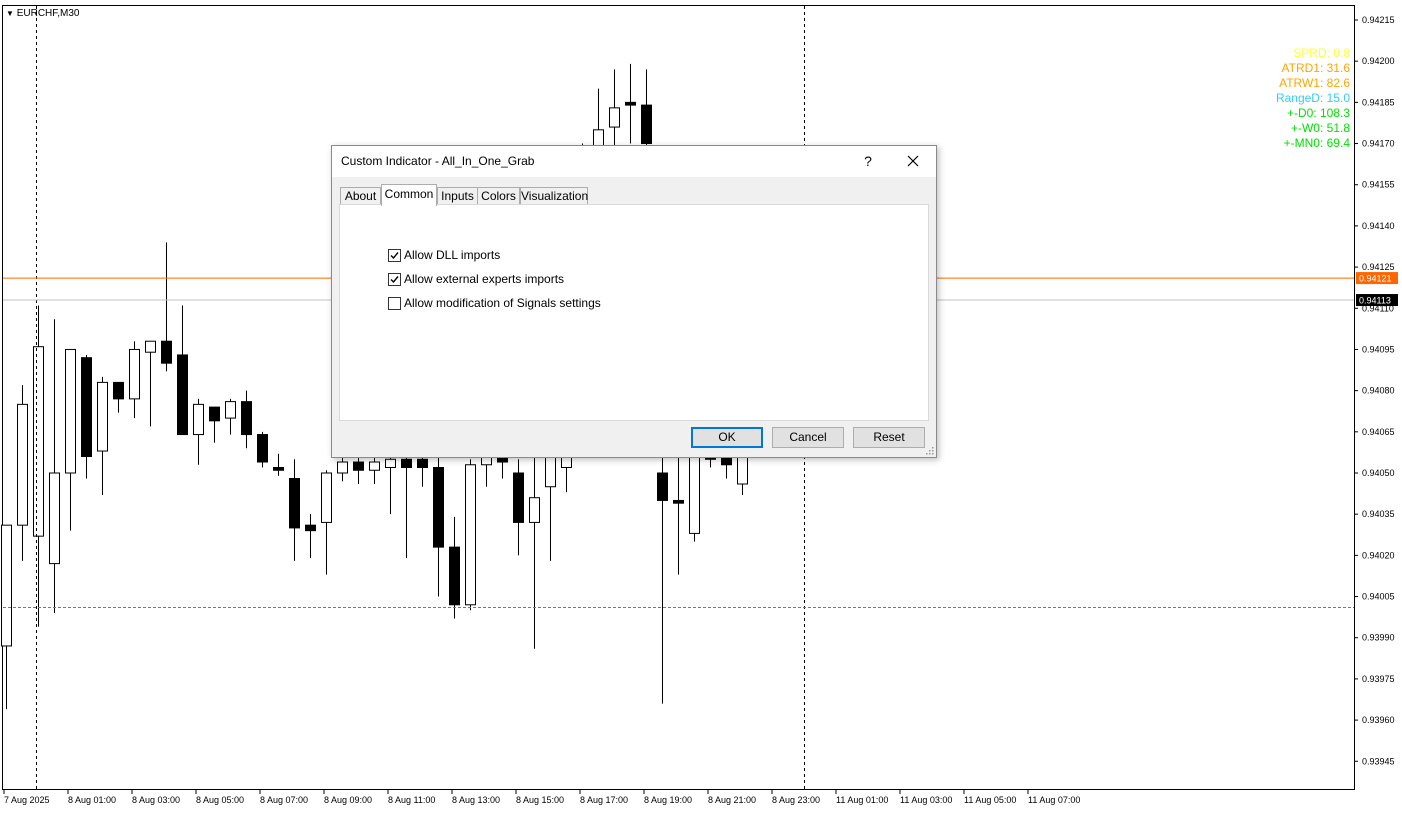  What do you see at coordinates (92, 800) in the screenshot?
I see `time-tick-label: 8 Aug 01:00` at bounding box center [92, 800].